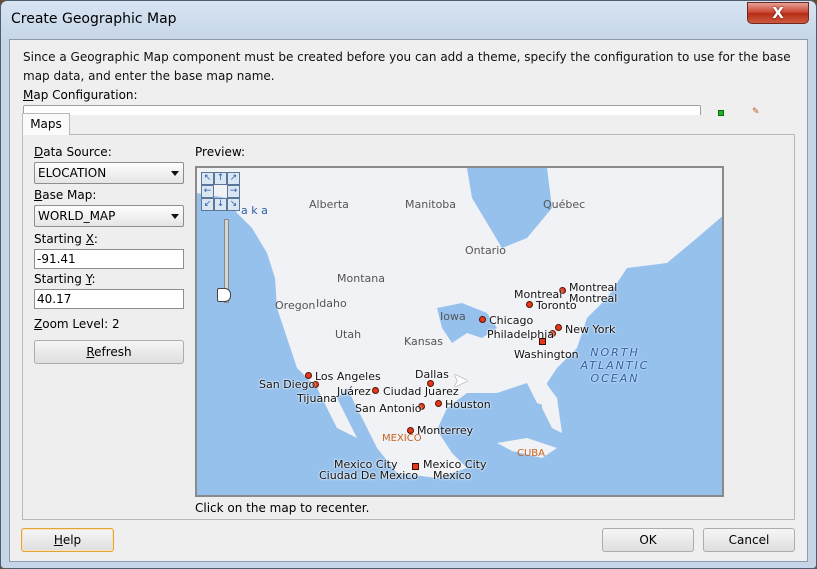 The image size is (817, 569). What do you see at coordinates (331, 303) in the screenshot?
I see `region-label: Idaho` at bounding box center [331, 303].